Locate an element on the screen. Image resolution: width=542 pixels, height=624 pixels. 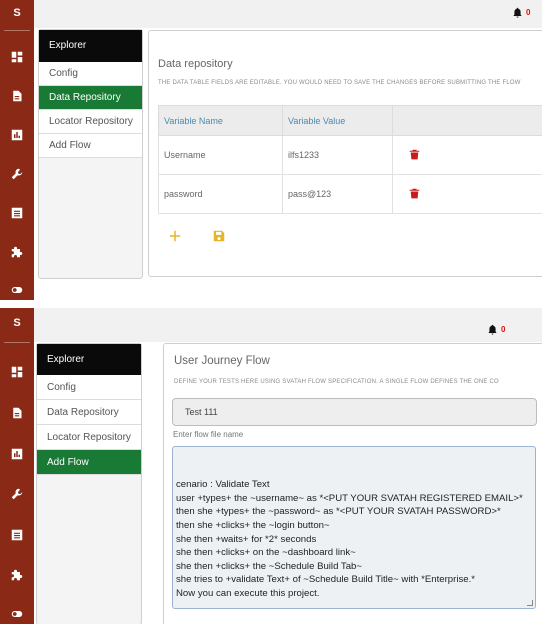
panel-title: Data repository is located at coordinates (195, 64).